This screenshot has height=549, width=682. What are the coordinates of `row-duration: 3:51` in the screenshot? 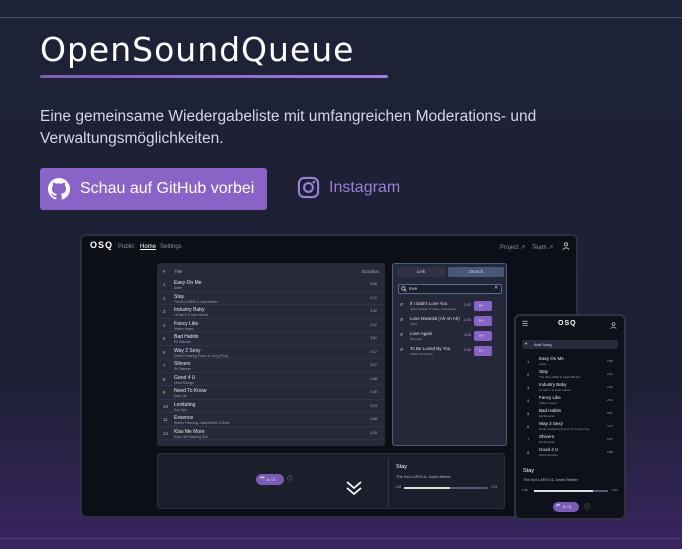 It's located at (373, 338).